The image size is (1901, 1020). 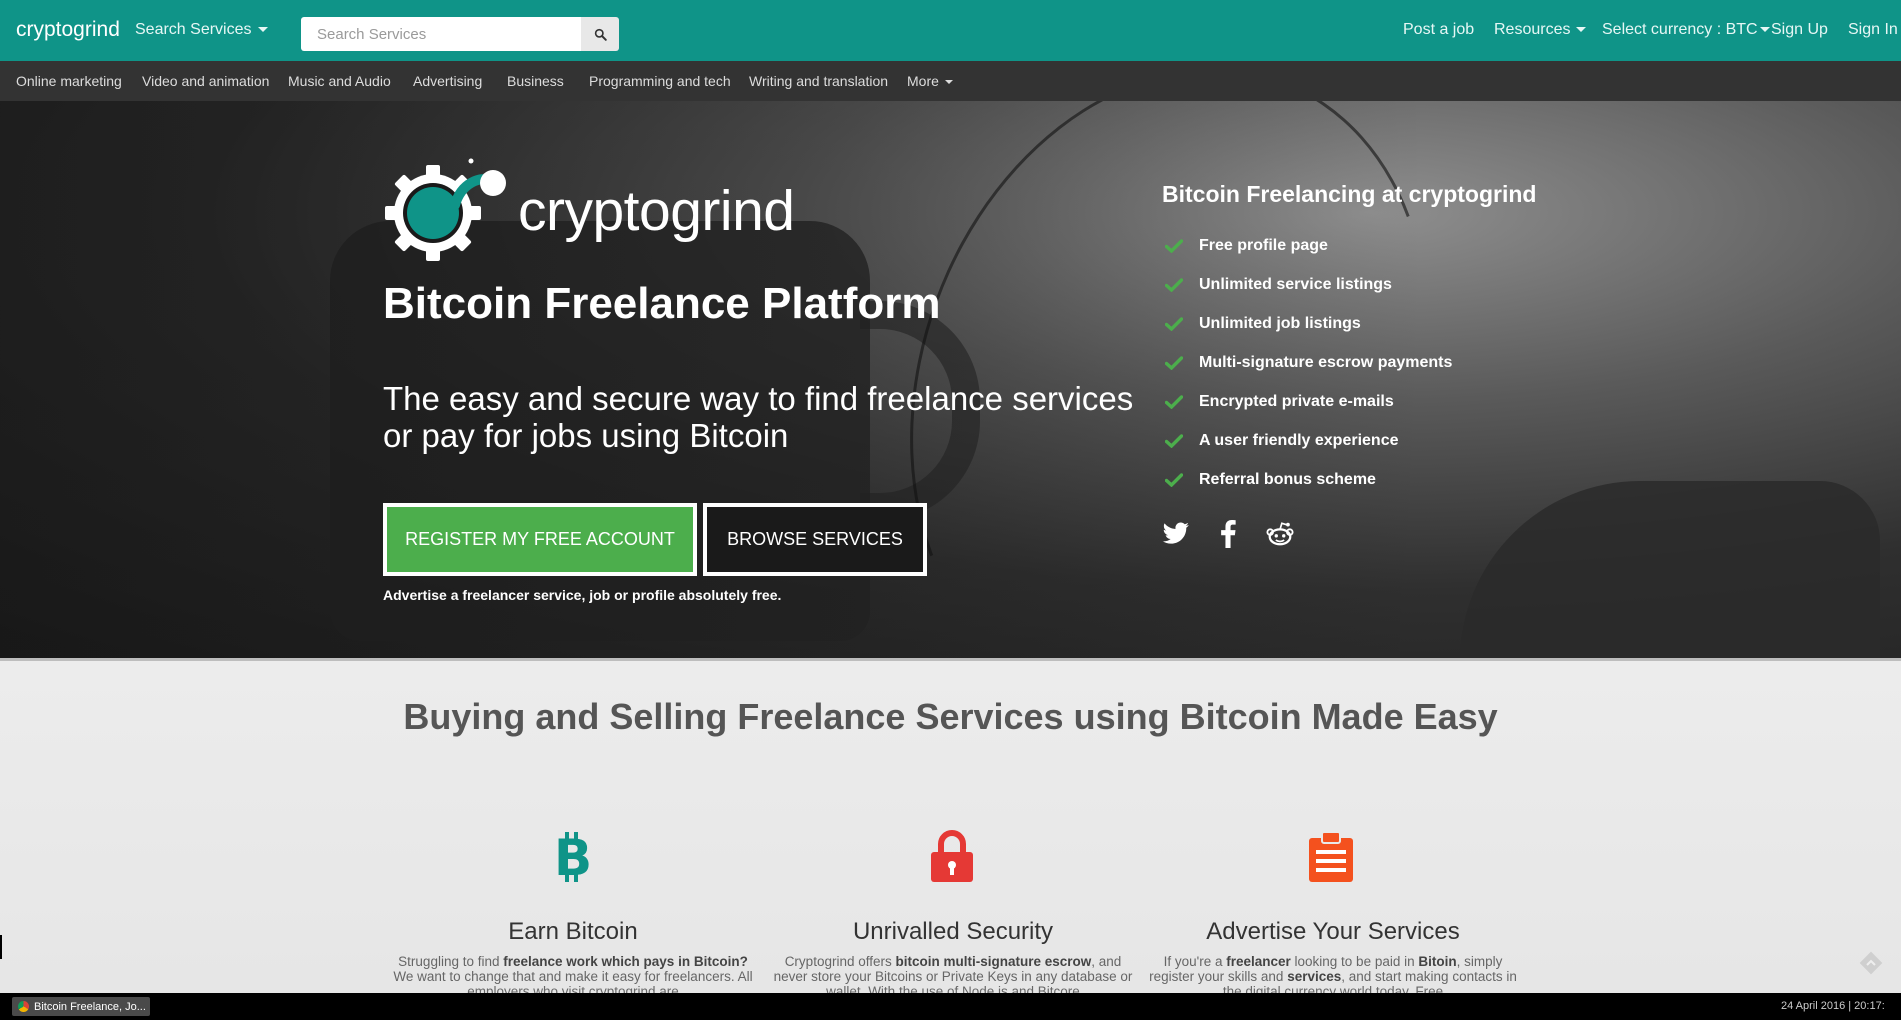 I want to click on card-text-part: looking to be paid in, so click(x=1354, y=961).